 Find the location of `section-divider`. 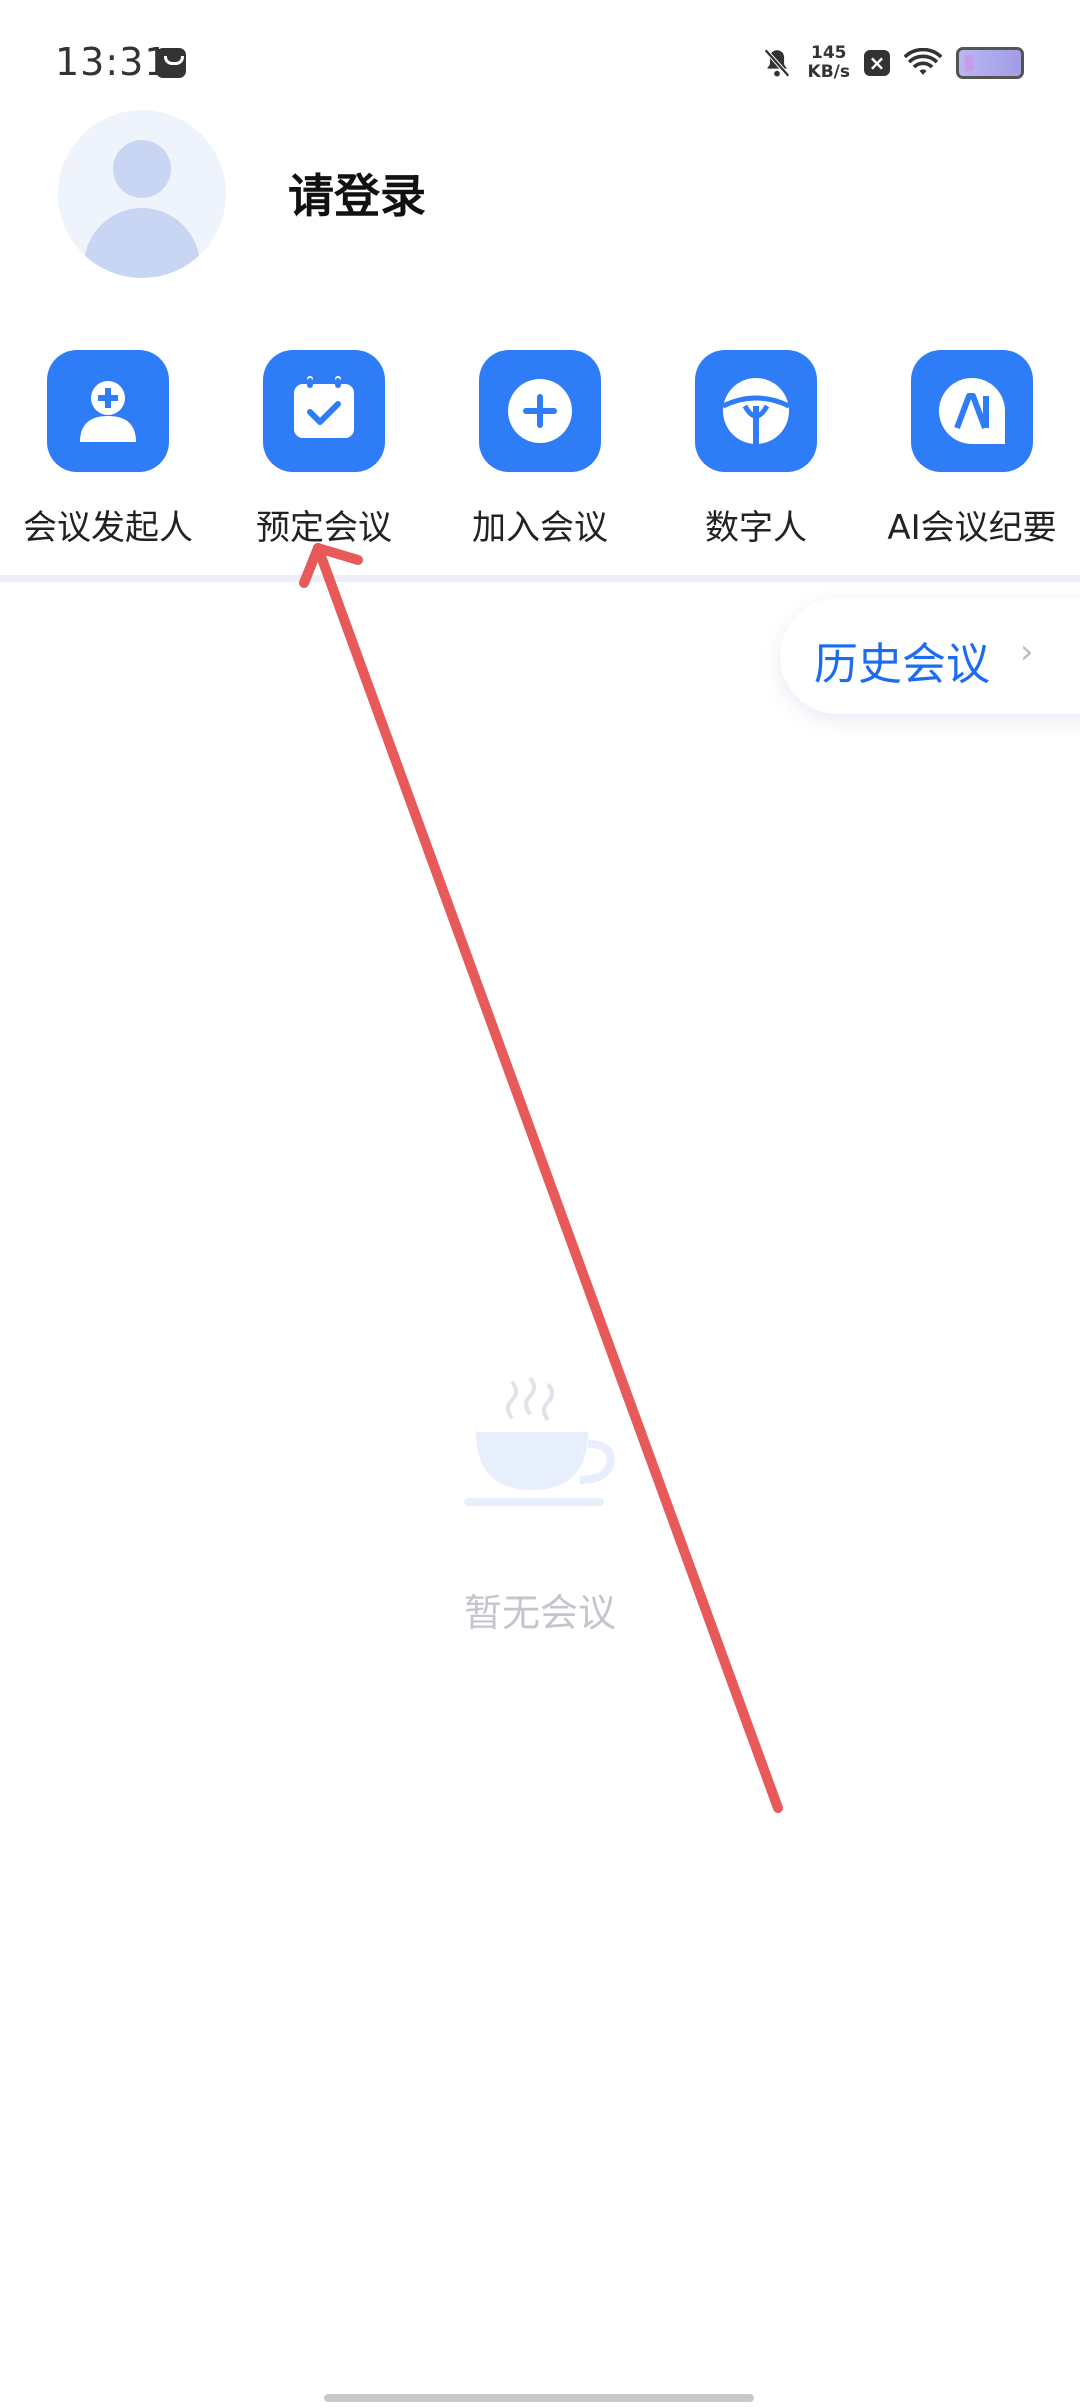

section-divider is located at coordinates (540, 578).